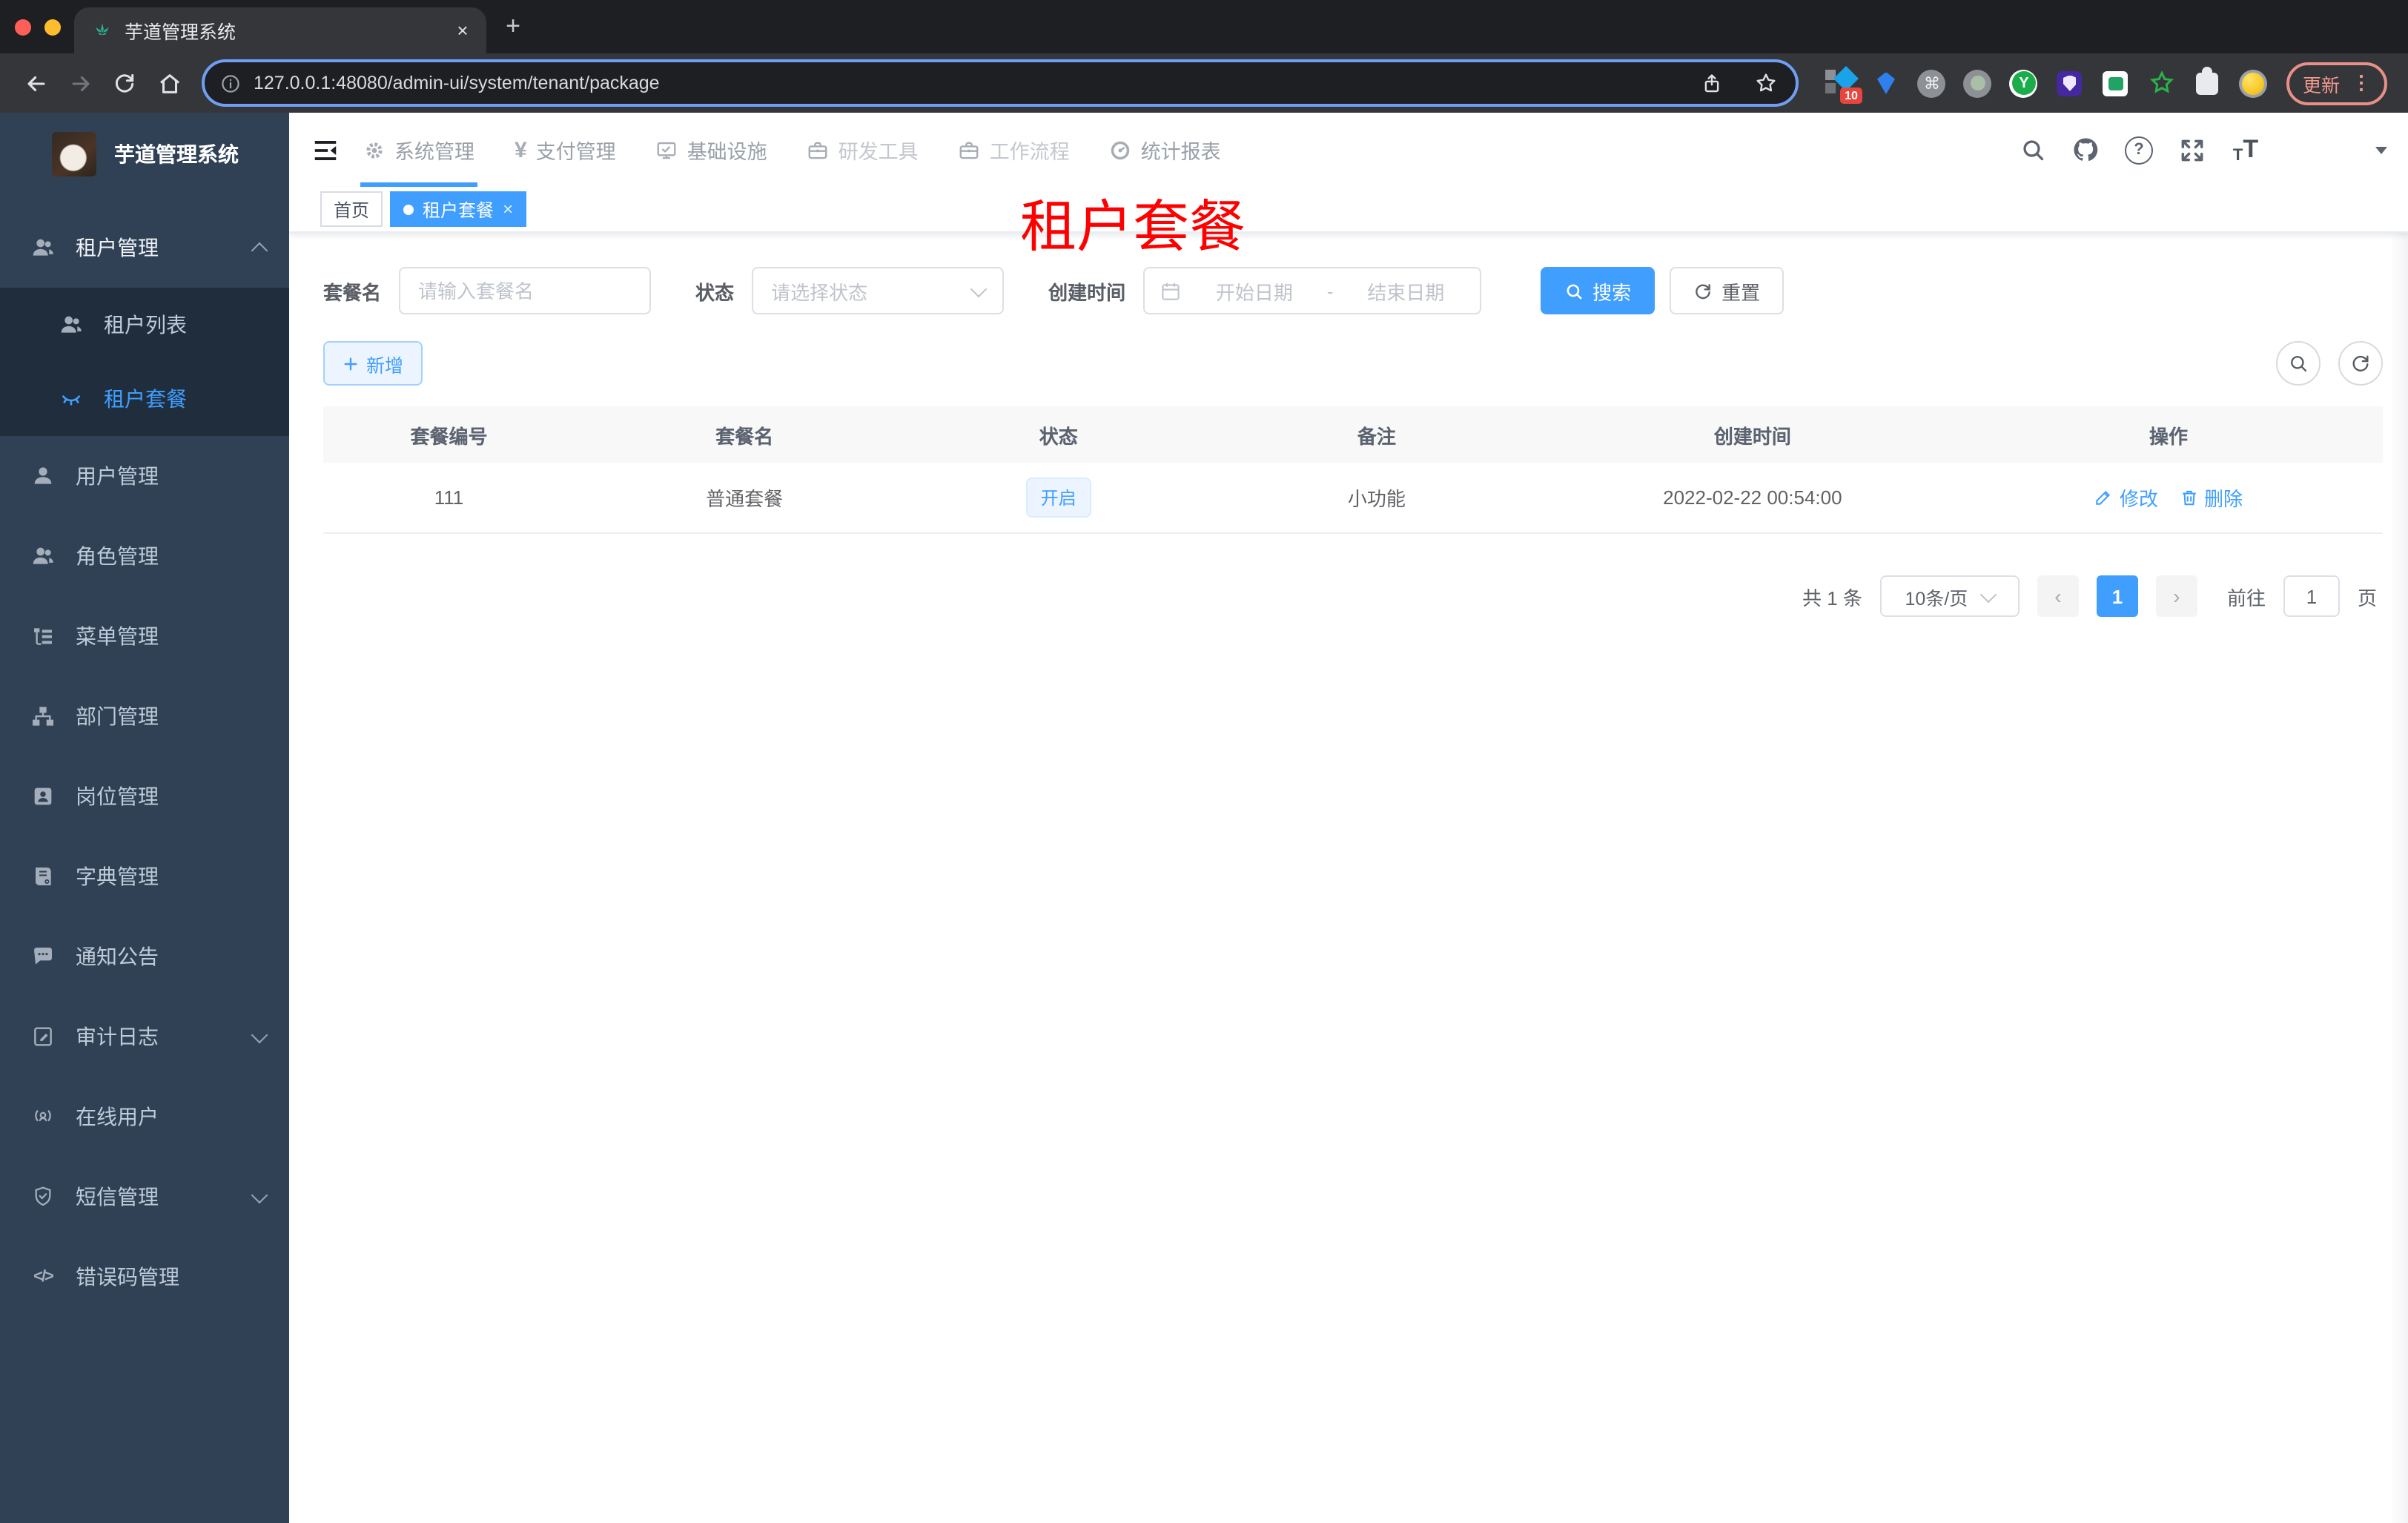 The image size is (2408, 1523). What do you see at coordinates (2117, 596) in the screenshot?
I see `page-number-button: 1` at bounding box center [2117, 596].